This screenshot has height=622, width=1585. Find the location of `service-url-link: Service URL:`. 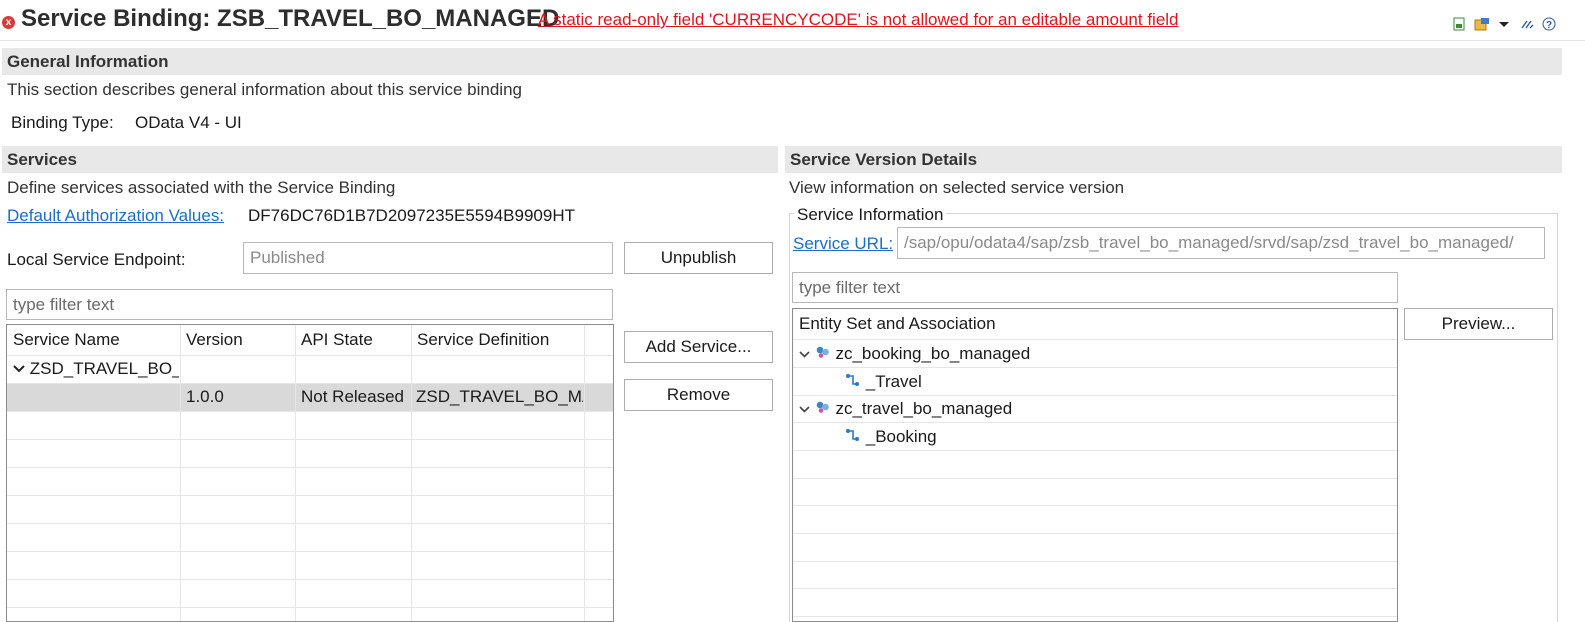

service-url-link: Service URL: is located at coordinates (843, 244).